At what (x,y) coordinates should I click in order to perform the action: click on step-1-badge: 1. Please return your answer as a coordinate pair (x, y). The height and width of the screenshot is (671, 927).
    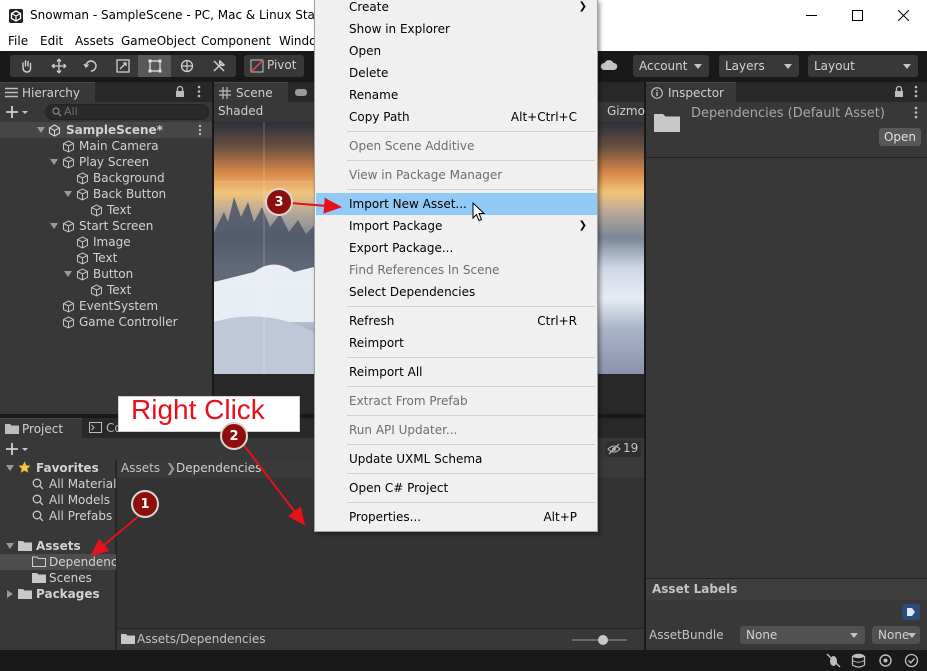
    Looking at the image, I should click on (145, 504).